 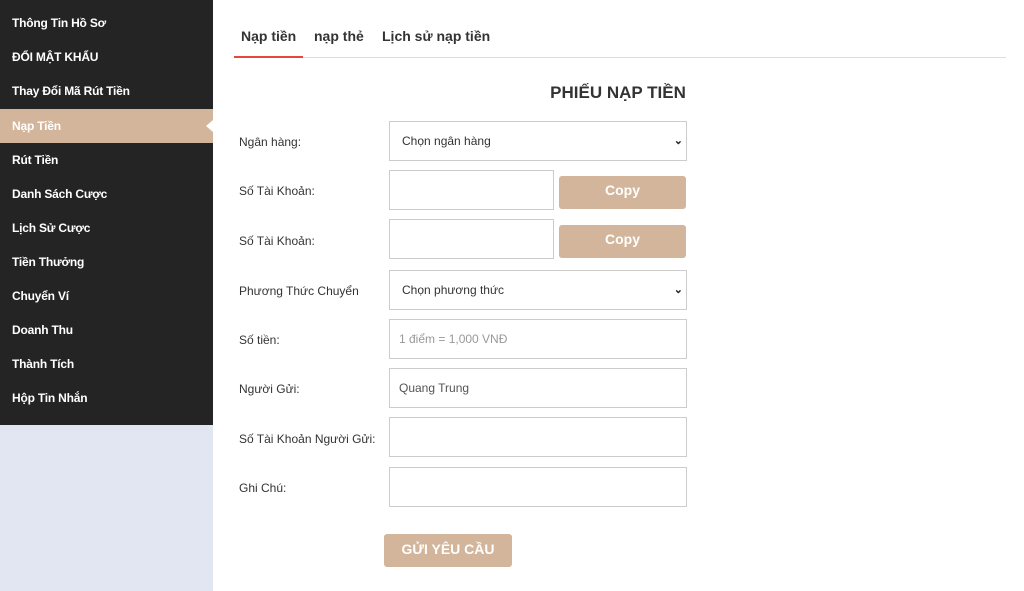 What do you see at coordinates (538, 487) in the screenshot?
I see `note-input` at bounding box center [538, 487].